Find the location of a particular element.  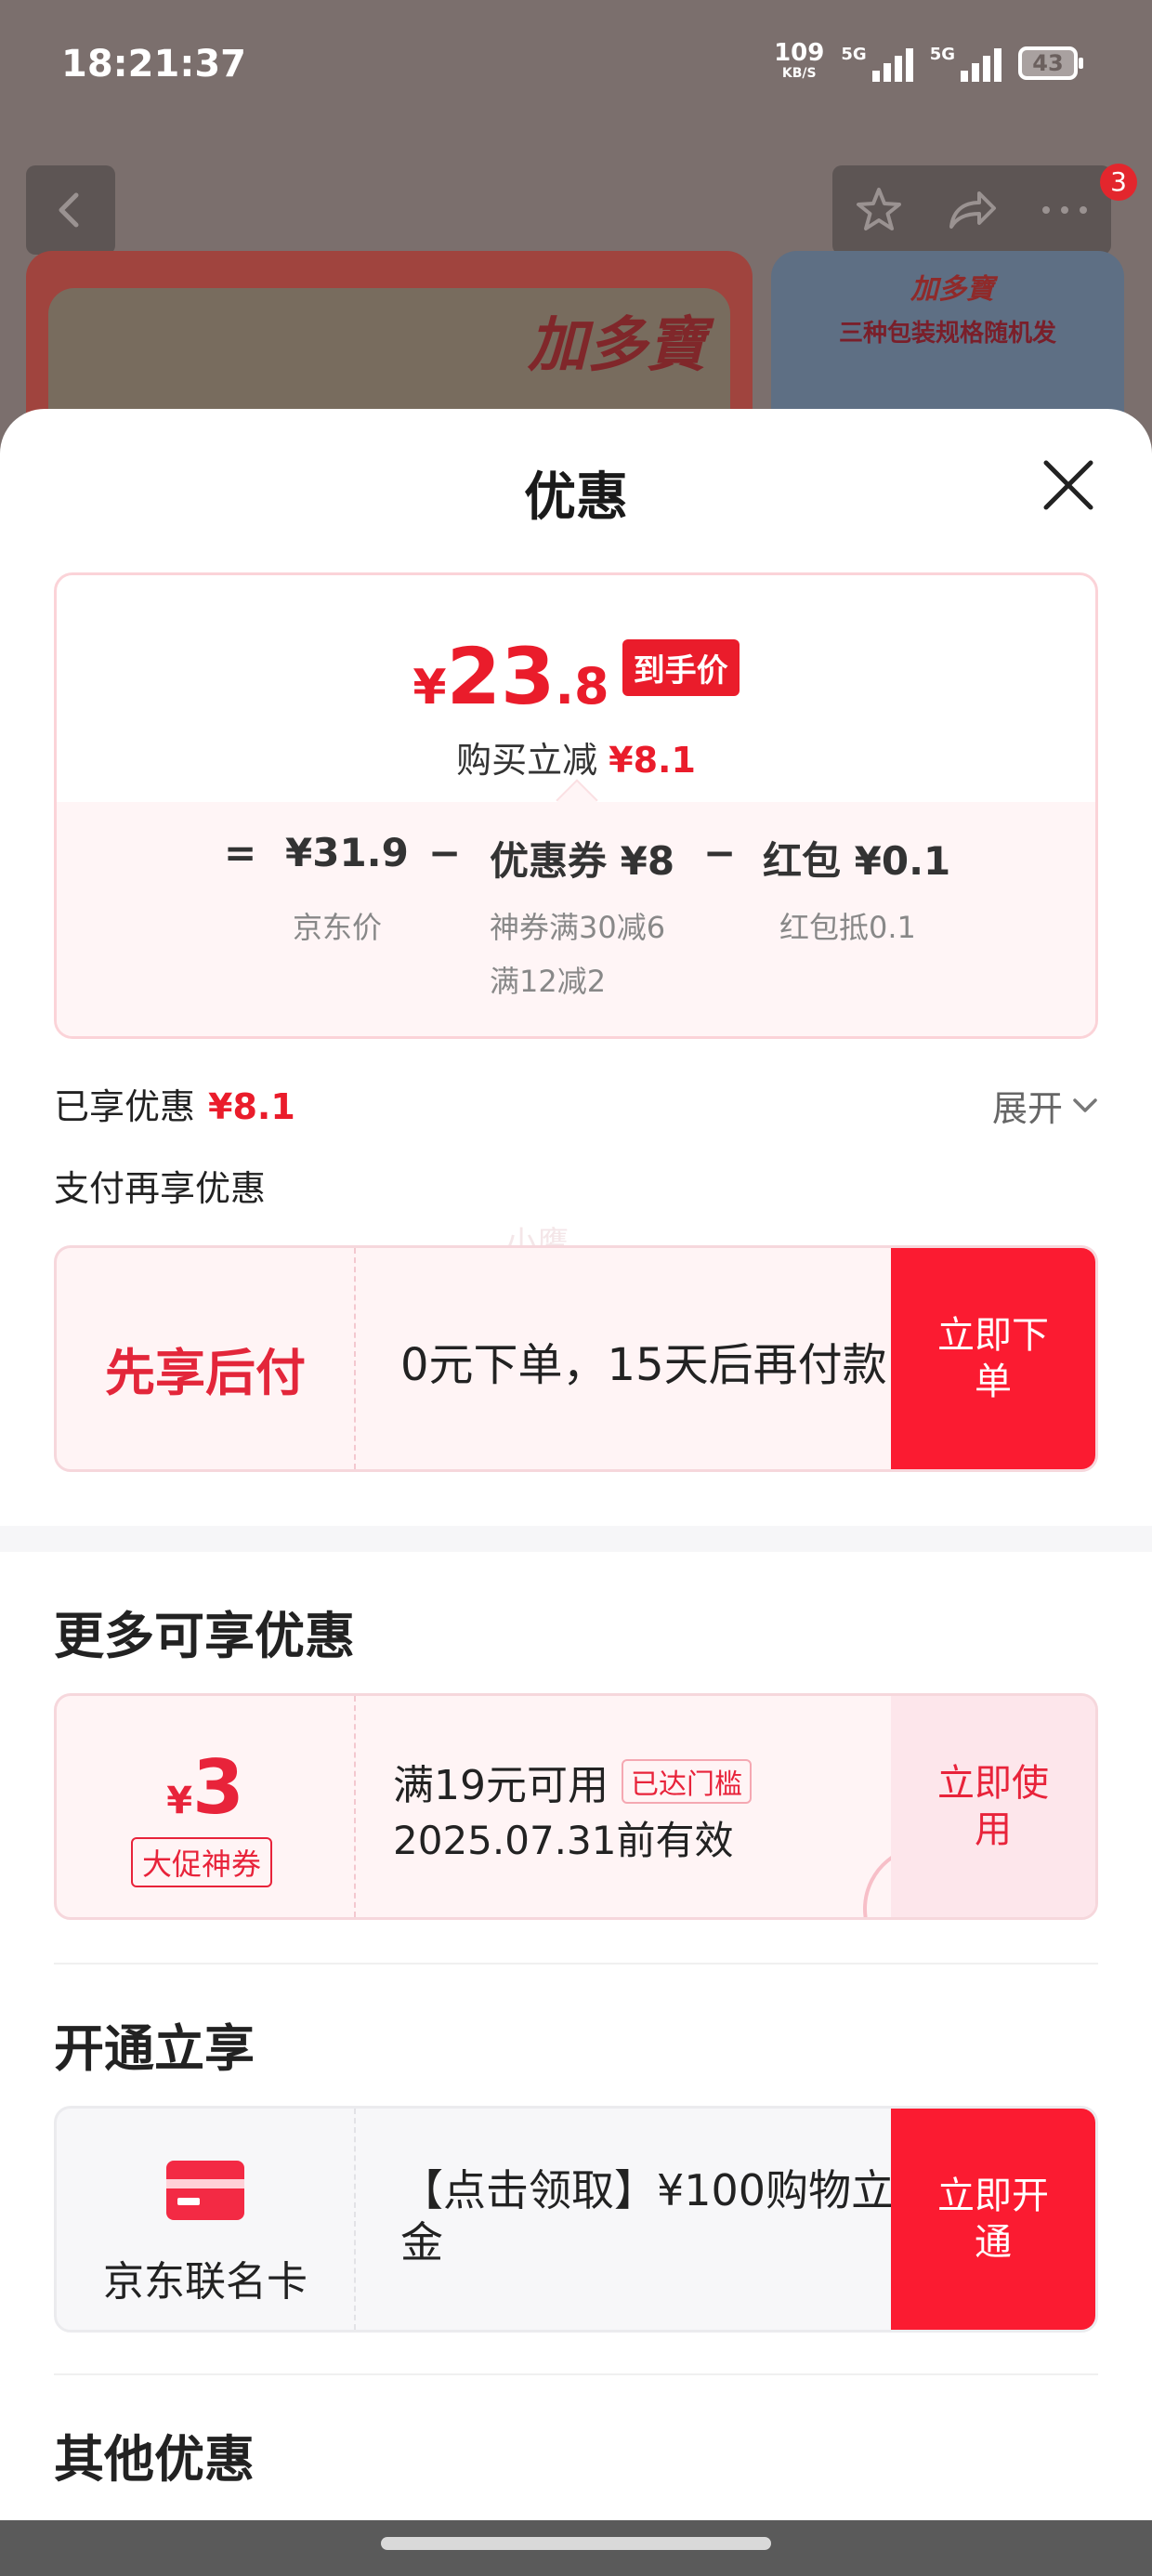

coupon-card: ¥3 大促神券 满19元可用已达门槛 2025.07.31前有效 已领 立即使用 is located at coordinates (576, 1806).